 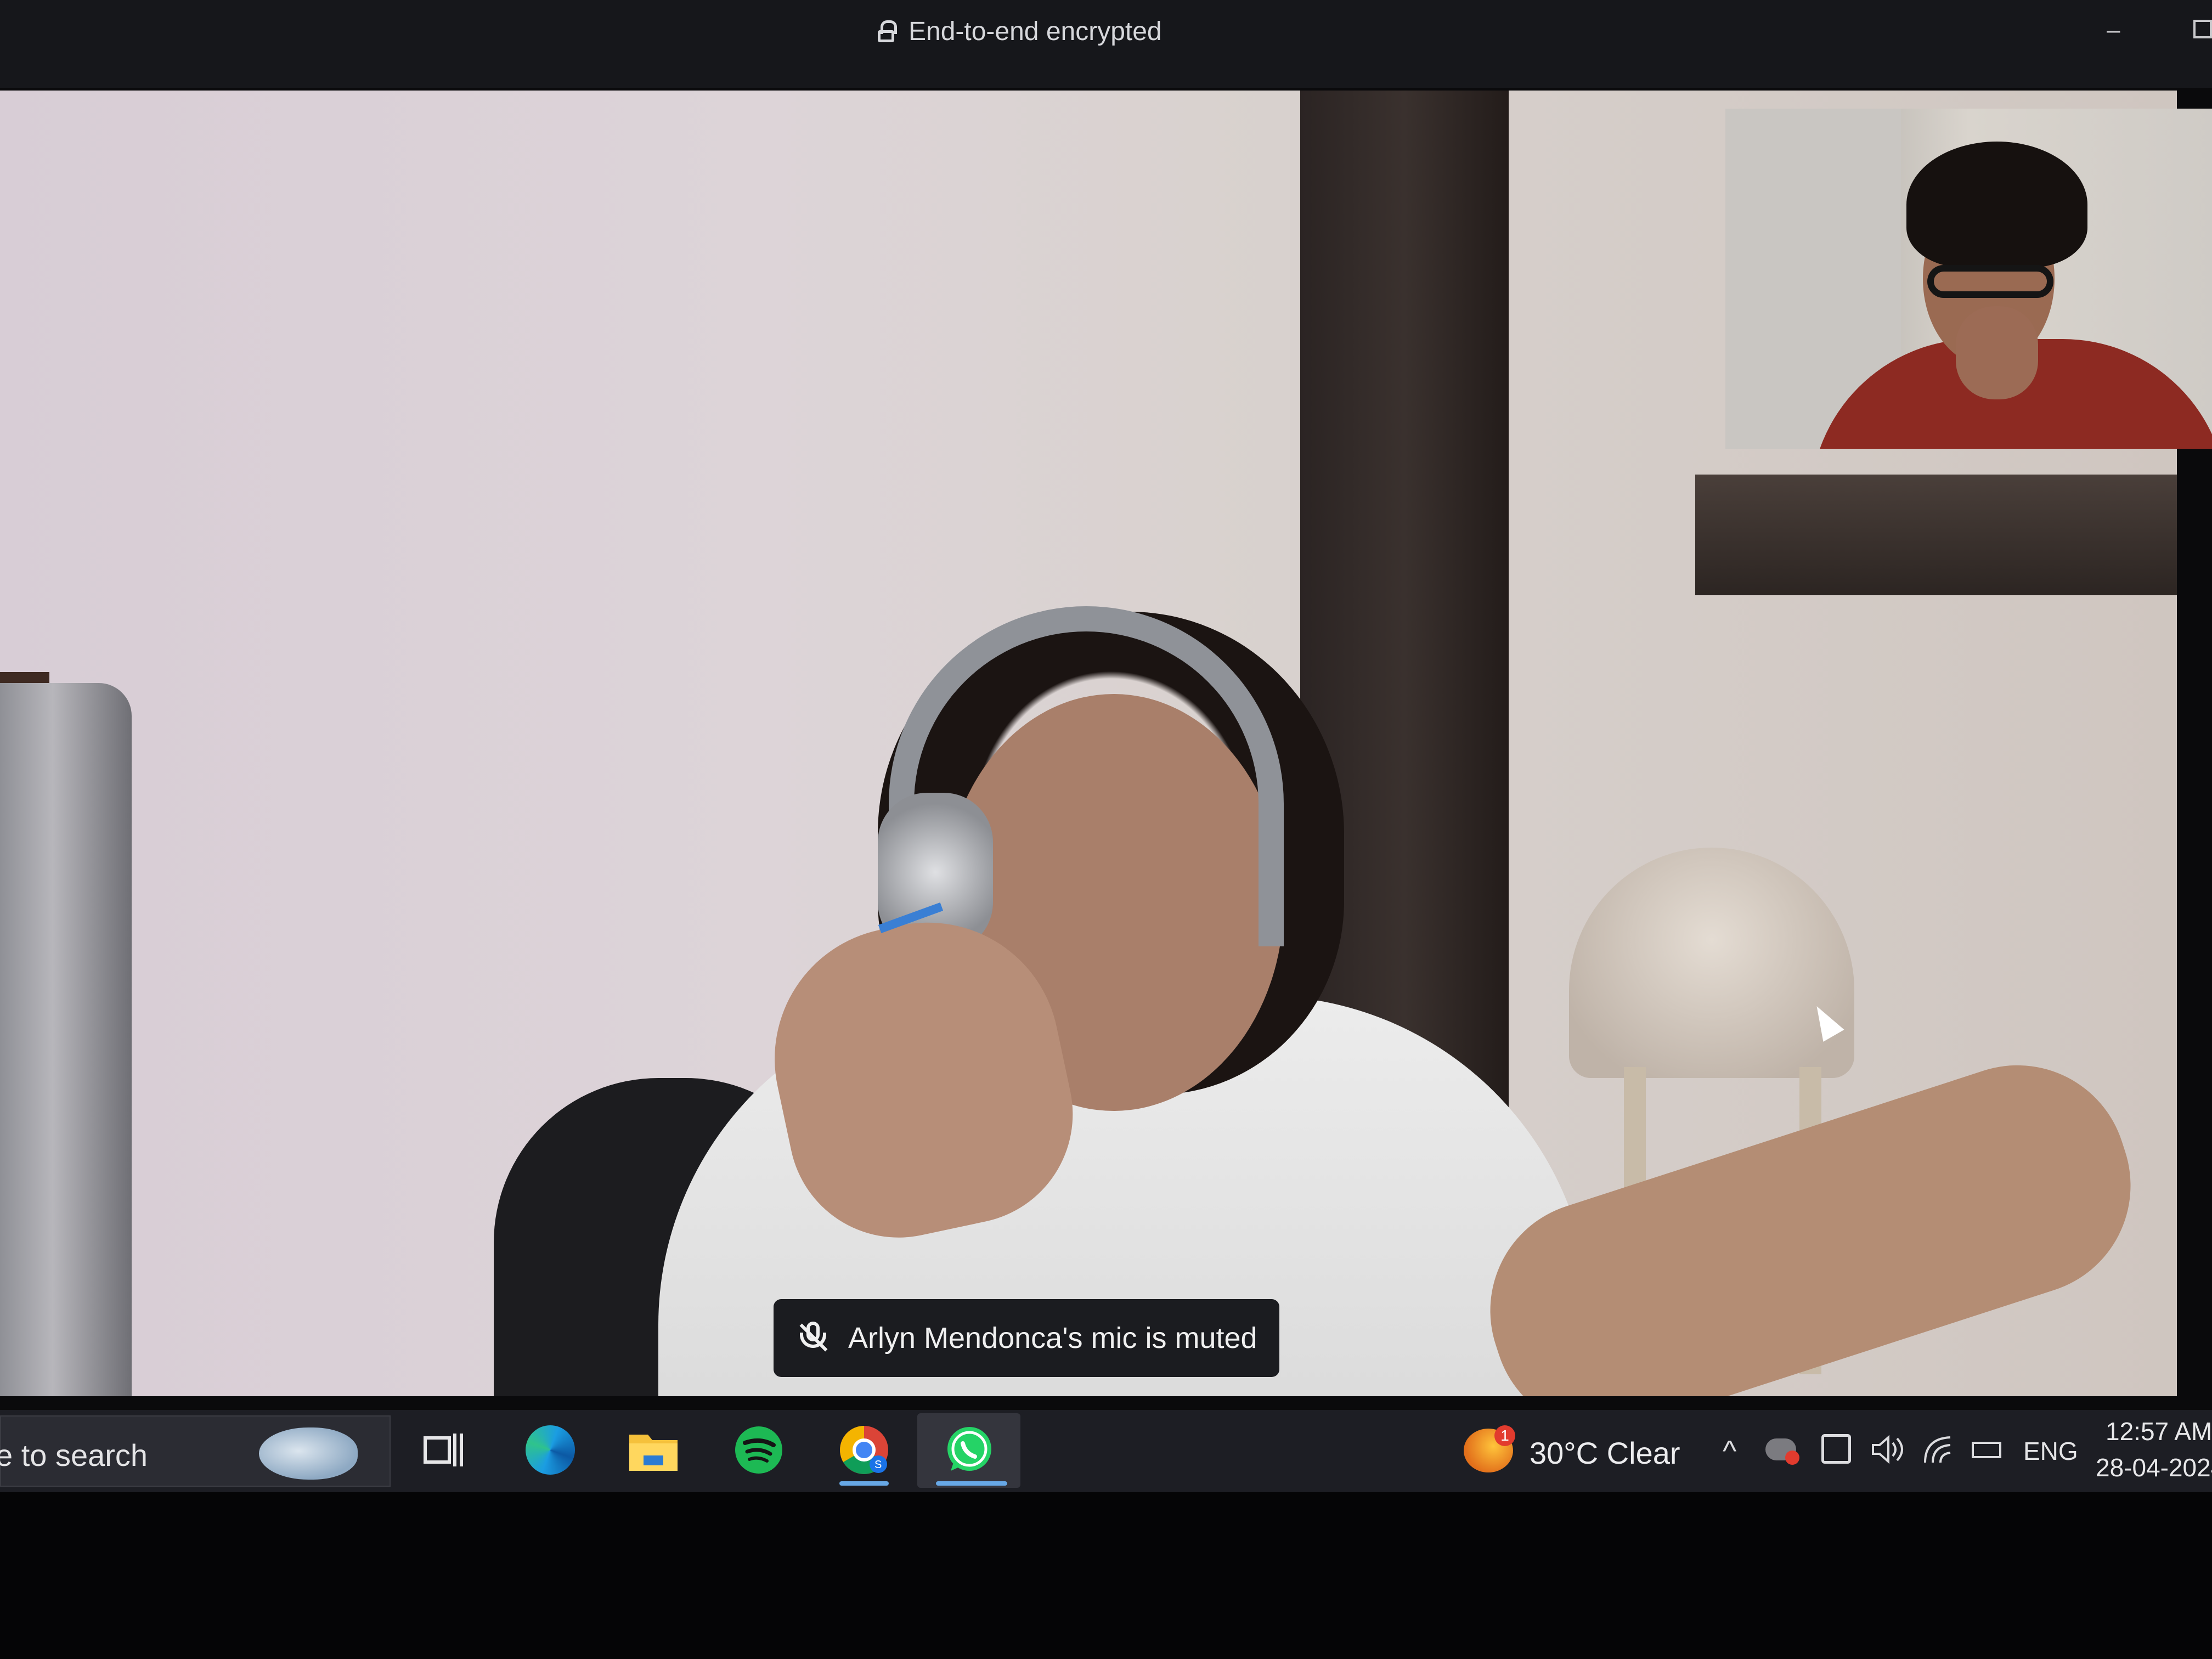 What do you see at coordinates (1712, 963) in the screenshot?
I see `background-chair` at bounding box center [1712, 963].